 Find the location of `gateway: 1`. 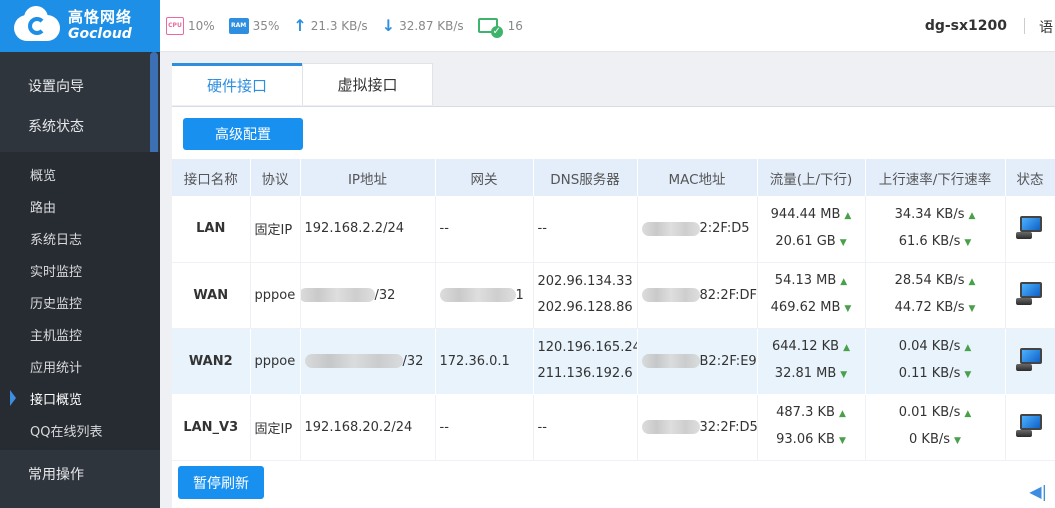

gateway: 1 is located at coordinates (484, 295).